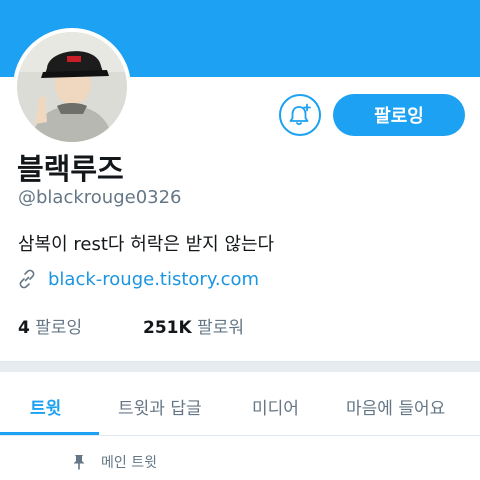  What do you see at coordinates (56, 328) in the screenshot?
I see `following-label: 팔로잉` at bounding box center [56, 328].